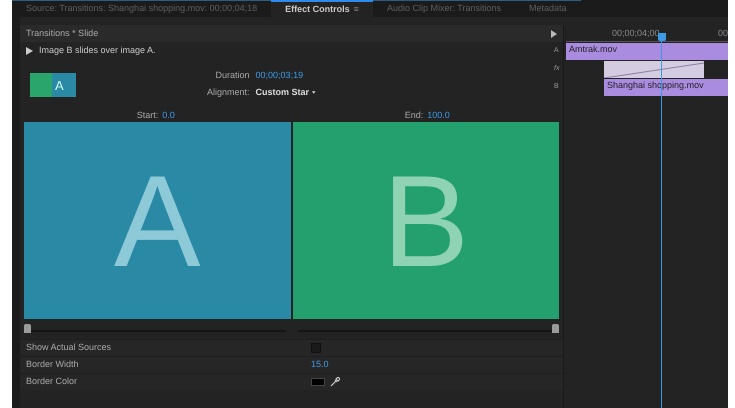 The width and height of the screenshot is (735, 408). Describe the element at coordinates (228, 92) in the screenshot. I see `alignment-label: Alignment:` at that location.